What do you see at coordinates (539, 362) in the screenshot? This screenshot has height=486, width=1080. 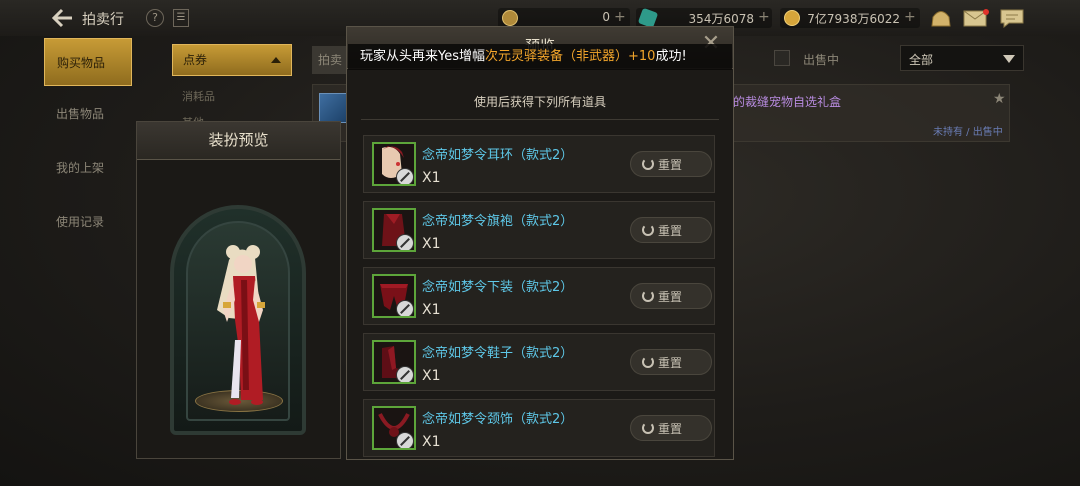 I see `reward-item-row: 念帝如梦令鞋子（款式2） X1 重置` at bounding box center [539, 362].